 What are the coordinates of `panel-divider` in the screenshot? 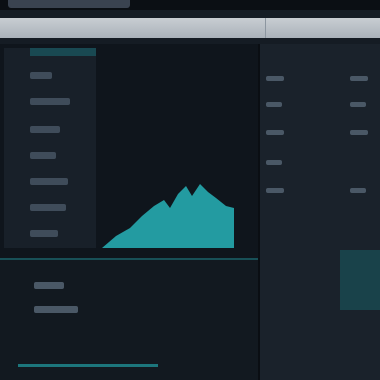 It's located at (259, 212).